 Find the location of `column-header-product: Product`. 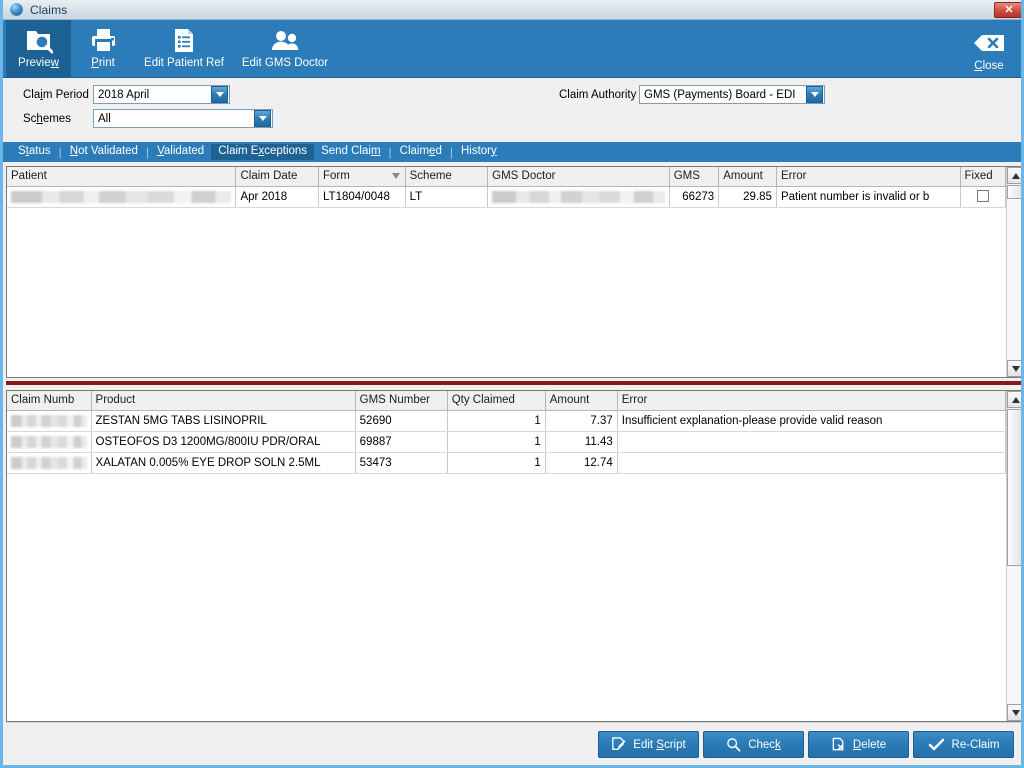

column-header-product: Product is located at coordinates (223, 401).